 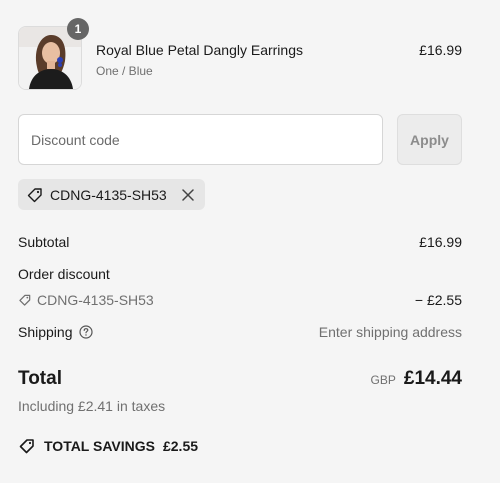 I want to click on discount-code-field, so click(x=200, y=139).